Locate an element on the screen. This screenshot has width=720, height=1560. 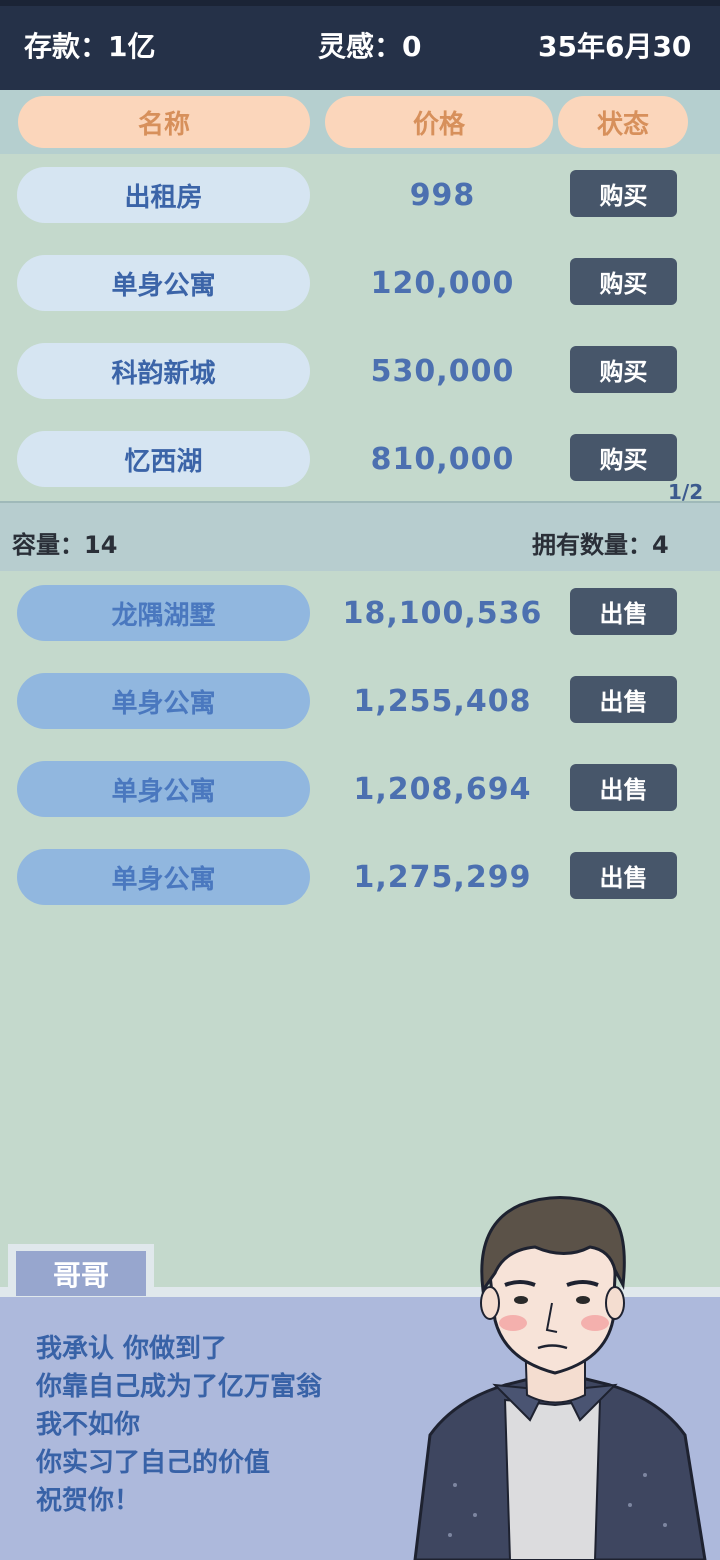
property-name: 龙隅湖墅 is located at coordinates (163, 613).